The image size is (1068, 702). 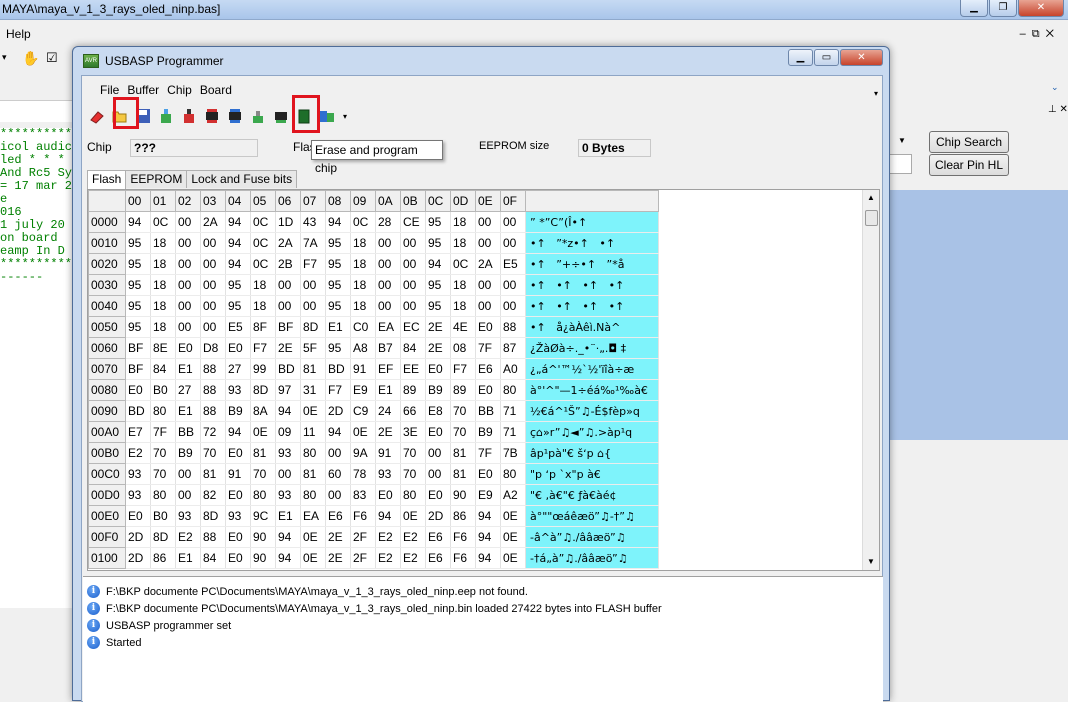 I want to click on lock-icon, so click(x=281, y=116).